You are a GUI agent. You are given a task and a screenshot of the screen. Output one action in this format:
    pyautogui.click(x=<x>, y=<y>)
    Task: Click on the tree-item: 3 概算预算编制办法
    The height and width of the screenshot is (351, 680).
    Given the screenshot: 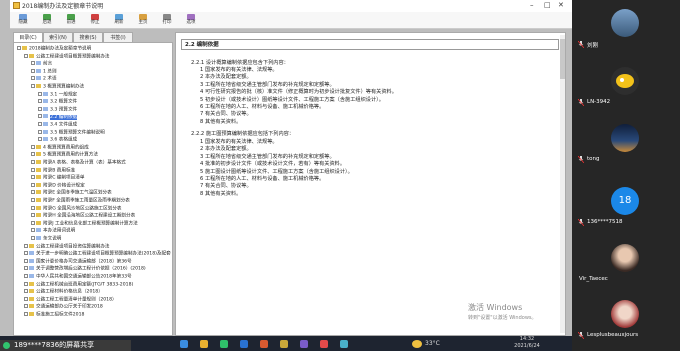 What is the action you would take?
    pyautogui.click(x=57, y=87)
    